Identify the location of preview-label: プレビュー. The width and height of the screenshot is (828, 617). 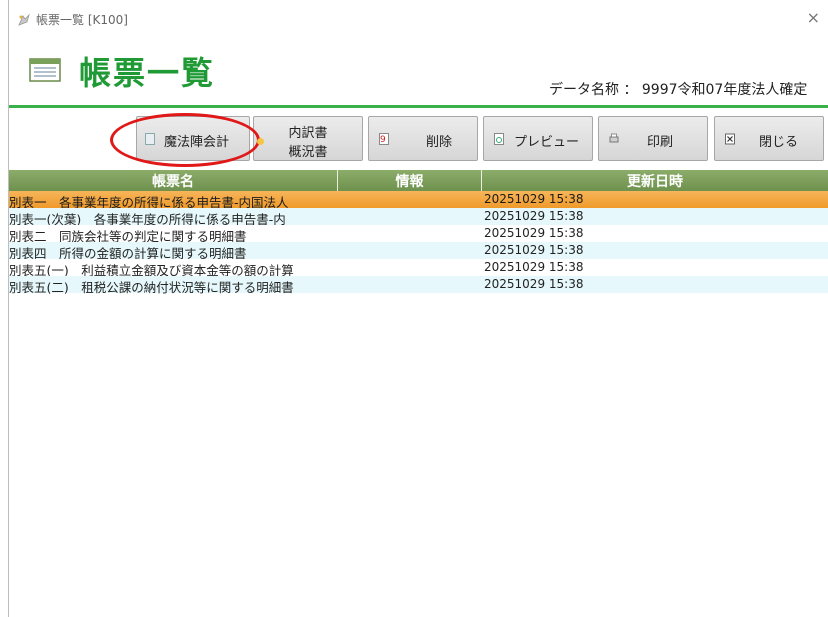
(547, 142).